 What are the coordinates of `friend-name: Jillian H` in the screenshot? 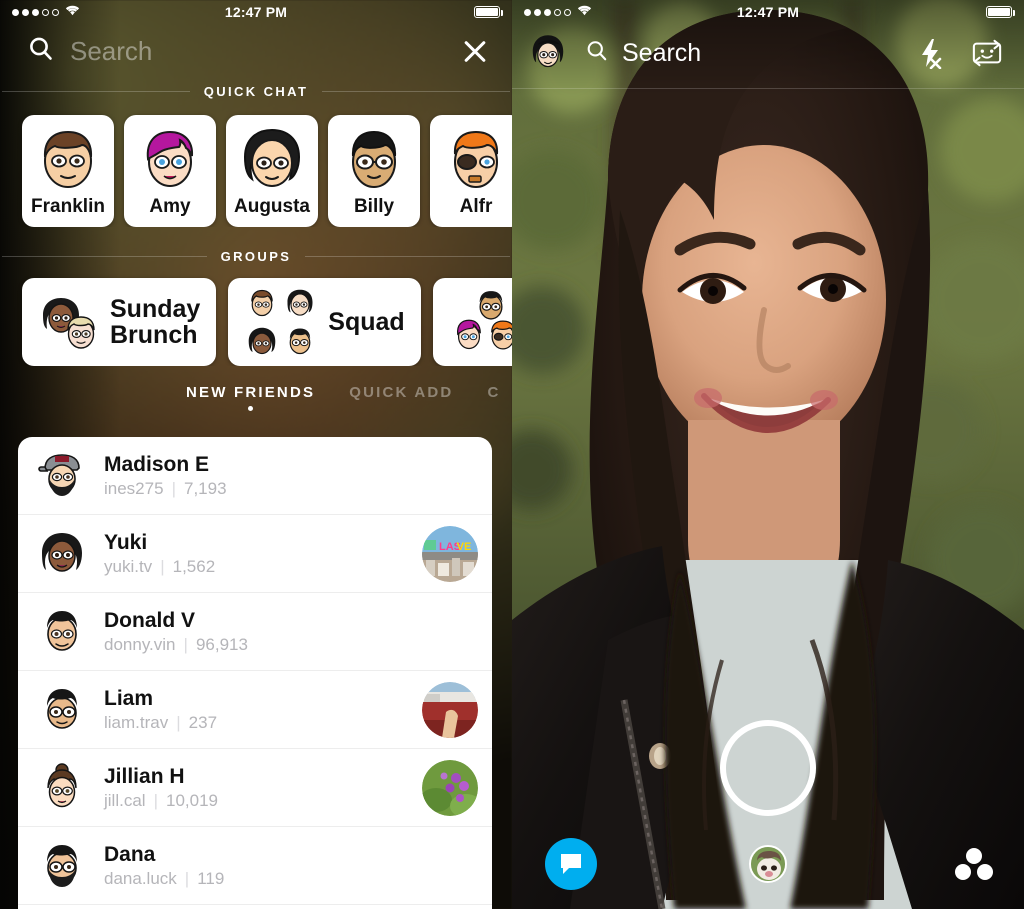 It's located at (144, 776).